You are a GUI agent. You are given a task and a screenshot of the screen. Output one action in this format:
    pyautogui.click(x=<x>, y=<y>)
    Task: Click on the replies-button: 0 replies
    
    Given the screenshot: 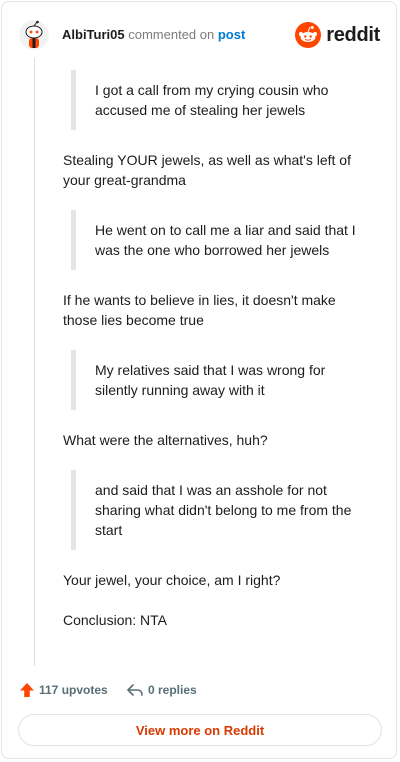 What is the action you would take?
    pyautogui.click(x=161, y=690)
    